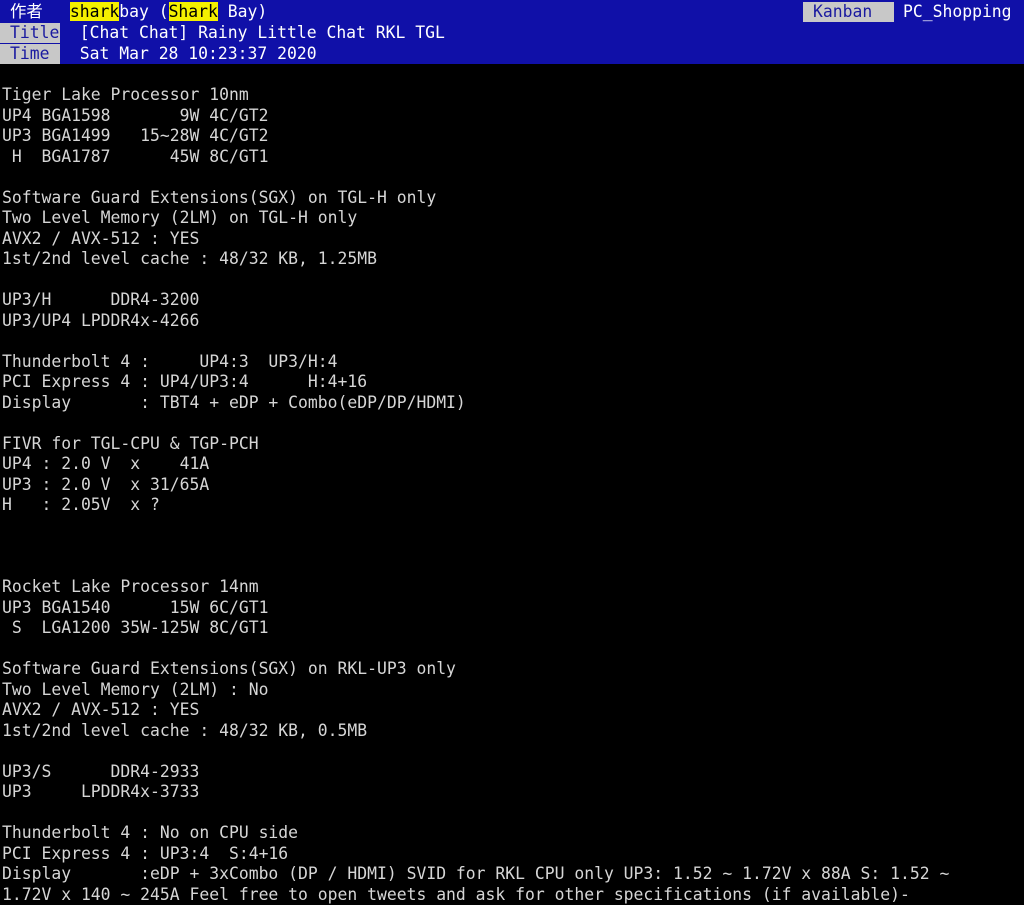 This screenshot has width=1024, height=905. What do you see at coordinates (512, 136) in the screenshot?
I see `body-line: UP3 BGA1499 15~28W 4C/GT2` at bounding box center [512, 136].